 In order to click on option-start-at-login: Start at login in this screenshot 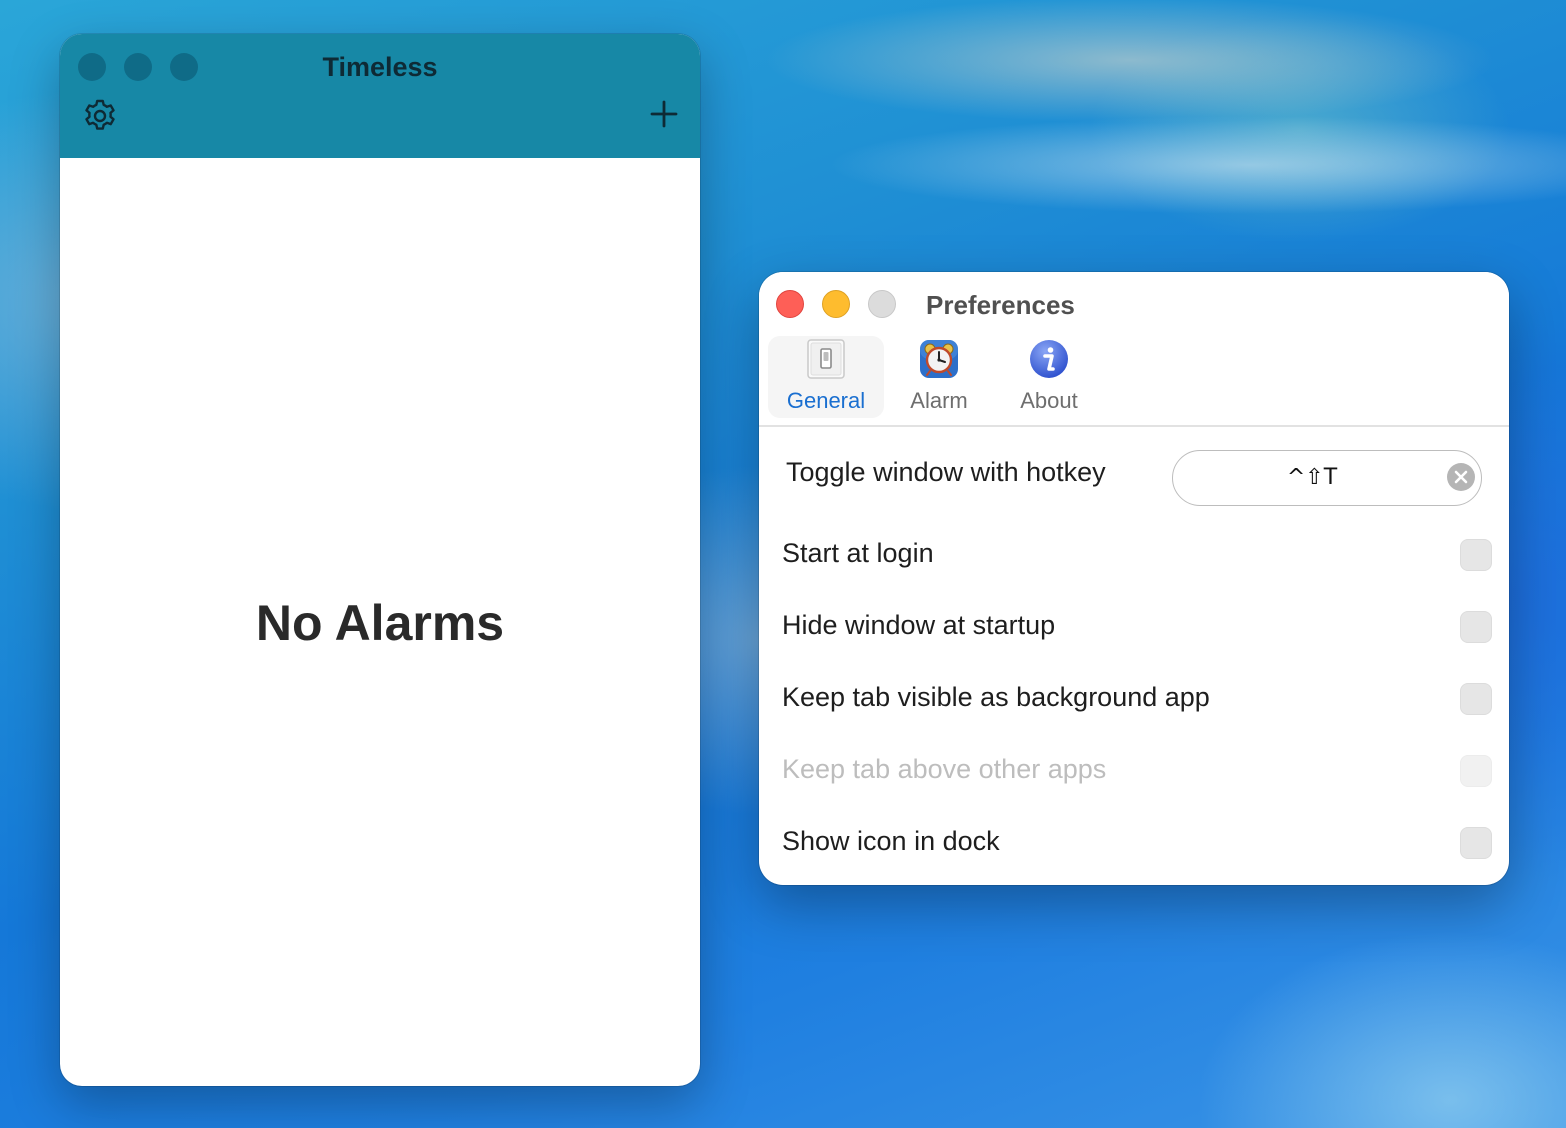, I will do `click(1137, 555)`.